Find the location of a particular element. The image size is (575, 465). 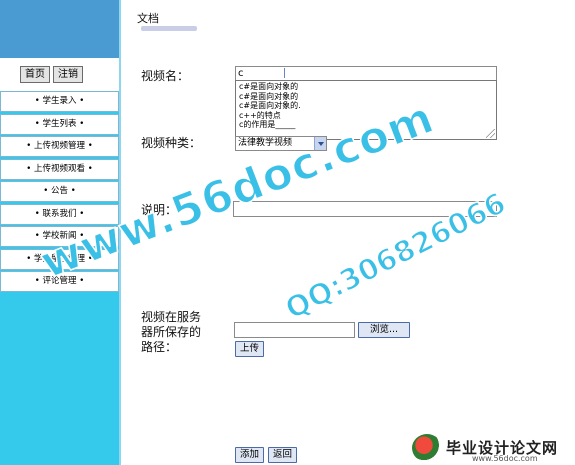

server-path-label: 视频在服务器所保存的路径： is located at coordinates (171, 332).